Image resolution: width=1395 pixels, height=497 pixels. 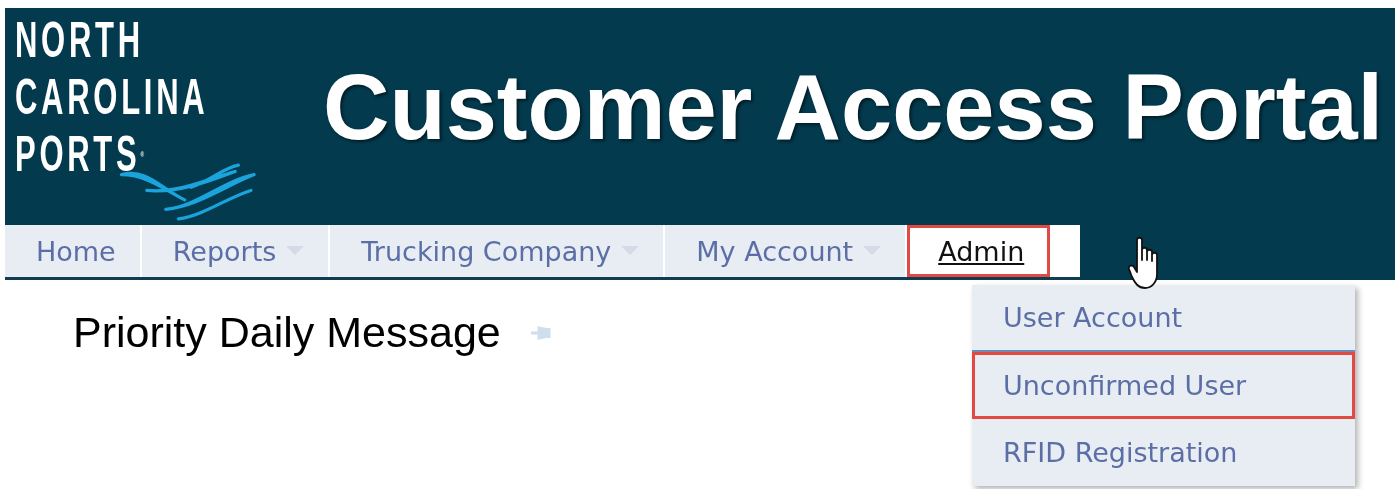 What do you see at coordinates (80, 154) in the screenshot?
I see `logo-text: PORTS®` at bounding box center [80, 154].